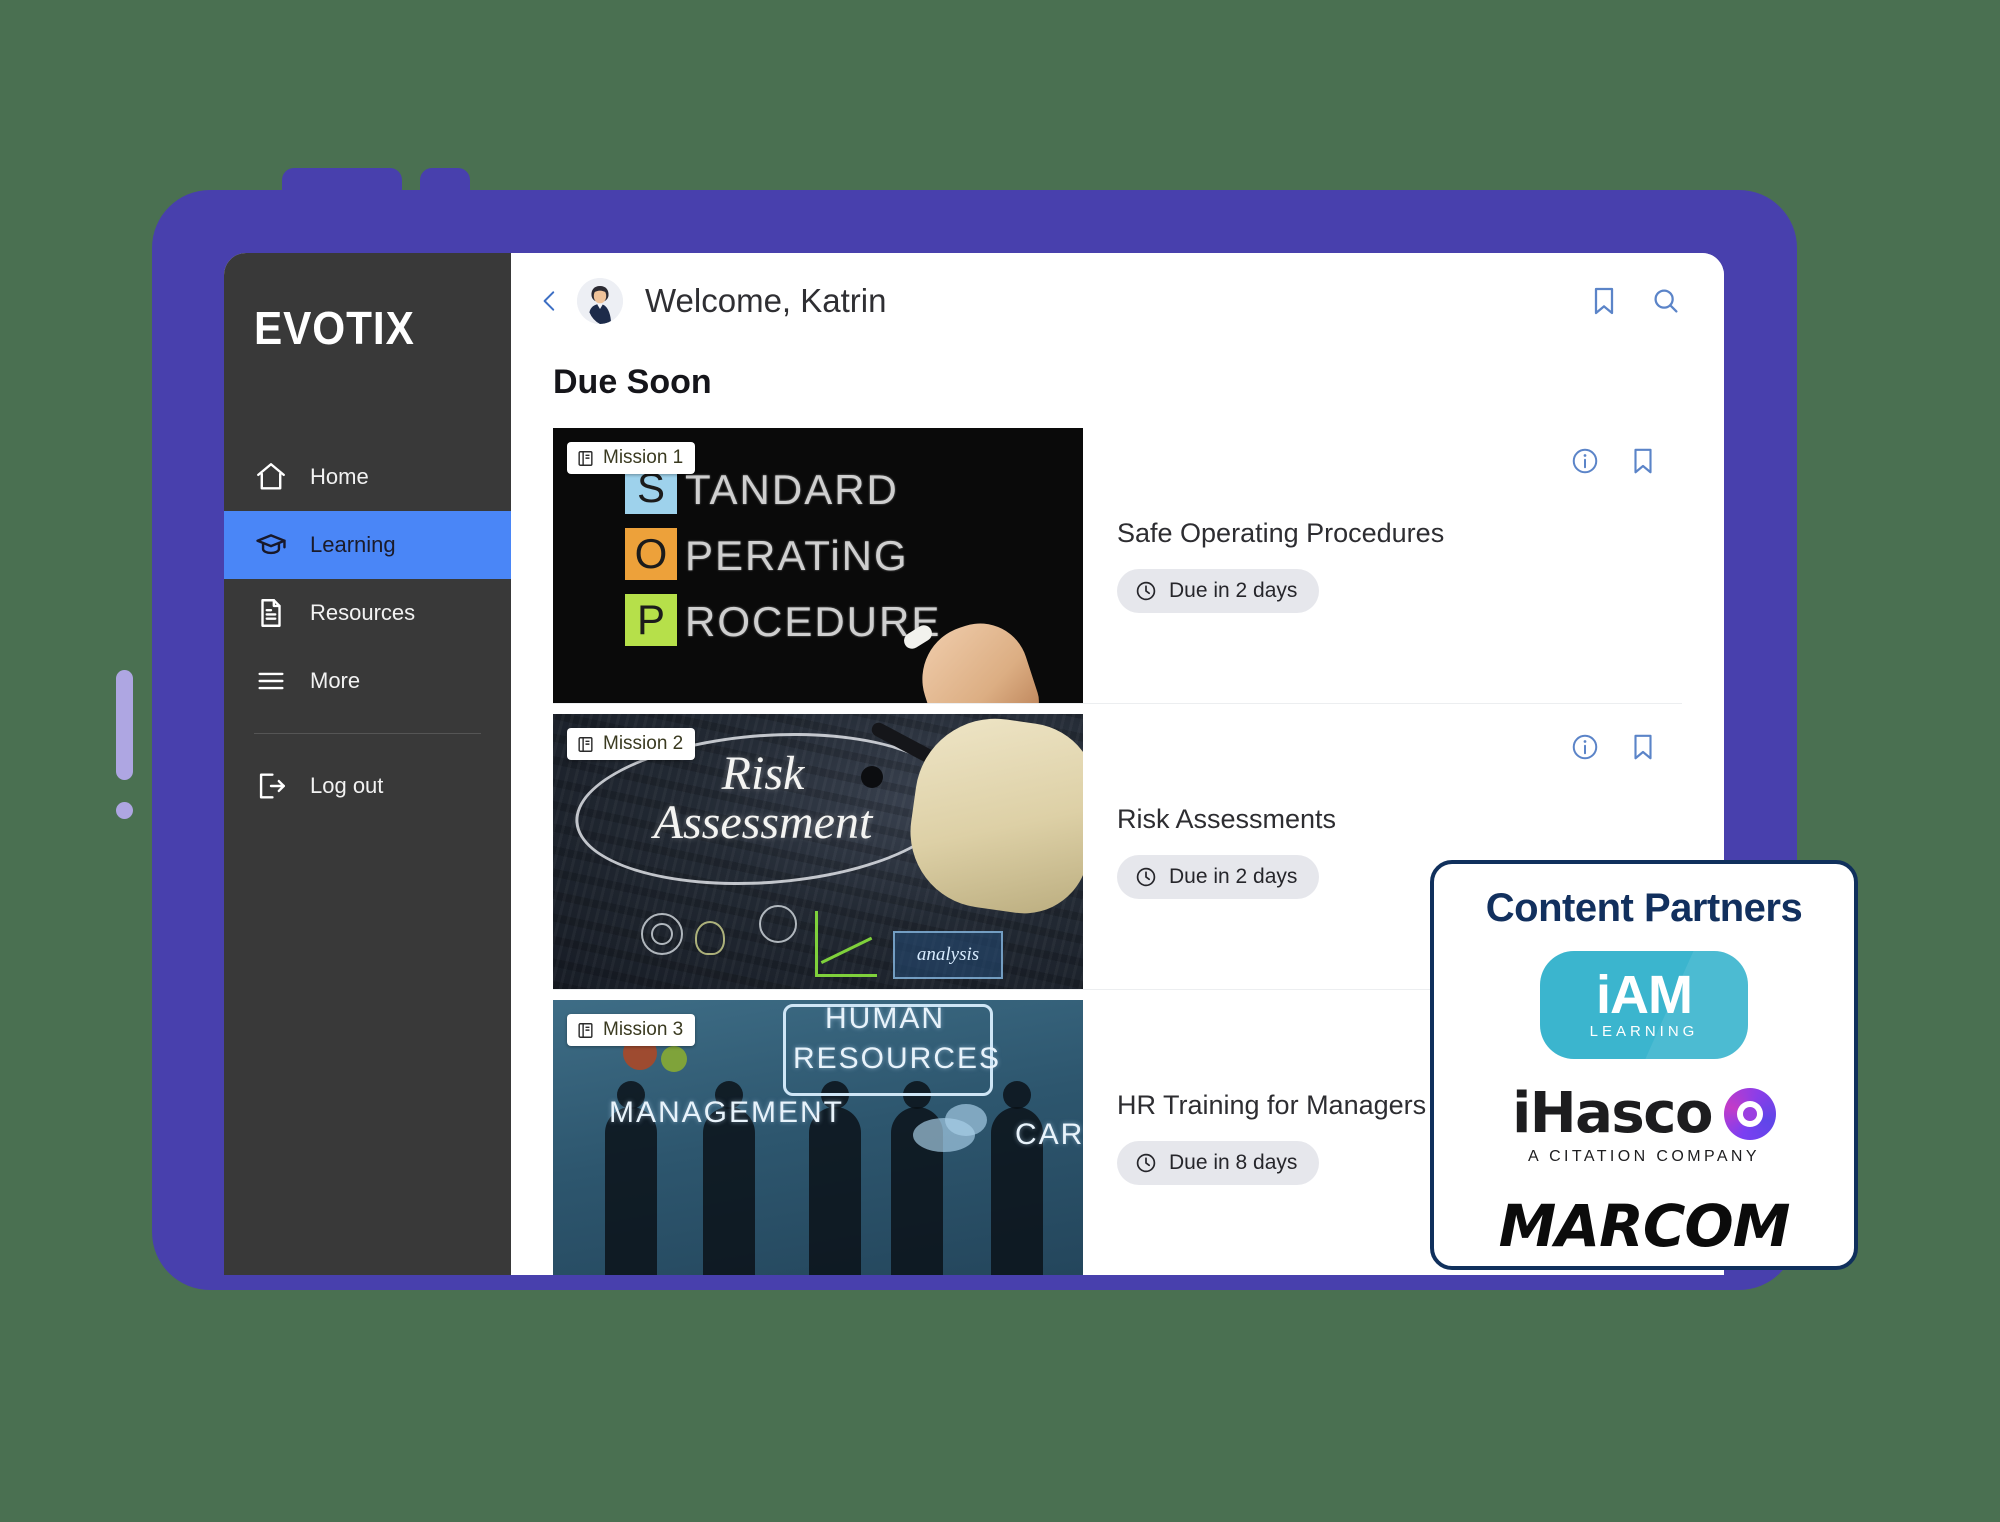 The height and width of the screenshot is (1522, 2000). What do you see at coordinates (727, 1112) in the screenshot?
I see `hr-word-management: MANAGEMENT` at bounding box center [727, 1112].